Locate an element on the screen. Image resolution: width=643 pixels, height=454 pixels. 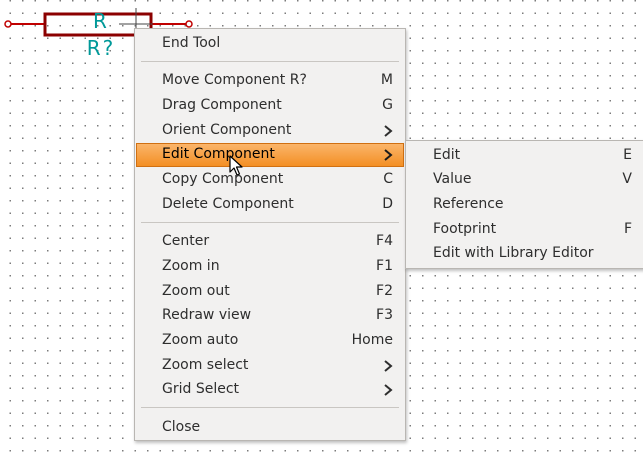
submenu-item-edit: Edit E is located at coordinates (525, 156).